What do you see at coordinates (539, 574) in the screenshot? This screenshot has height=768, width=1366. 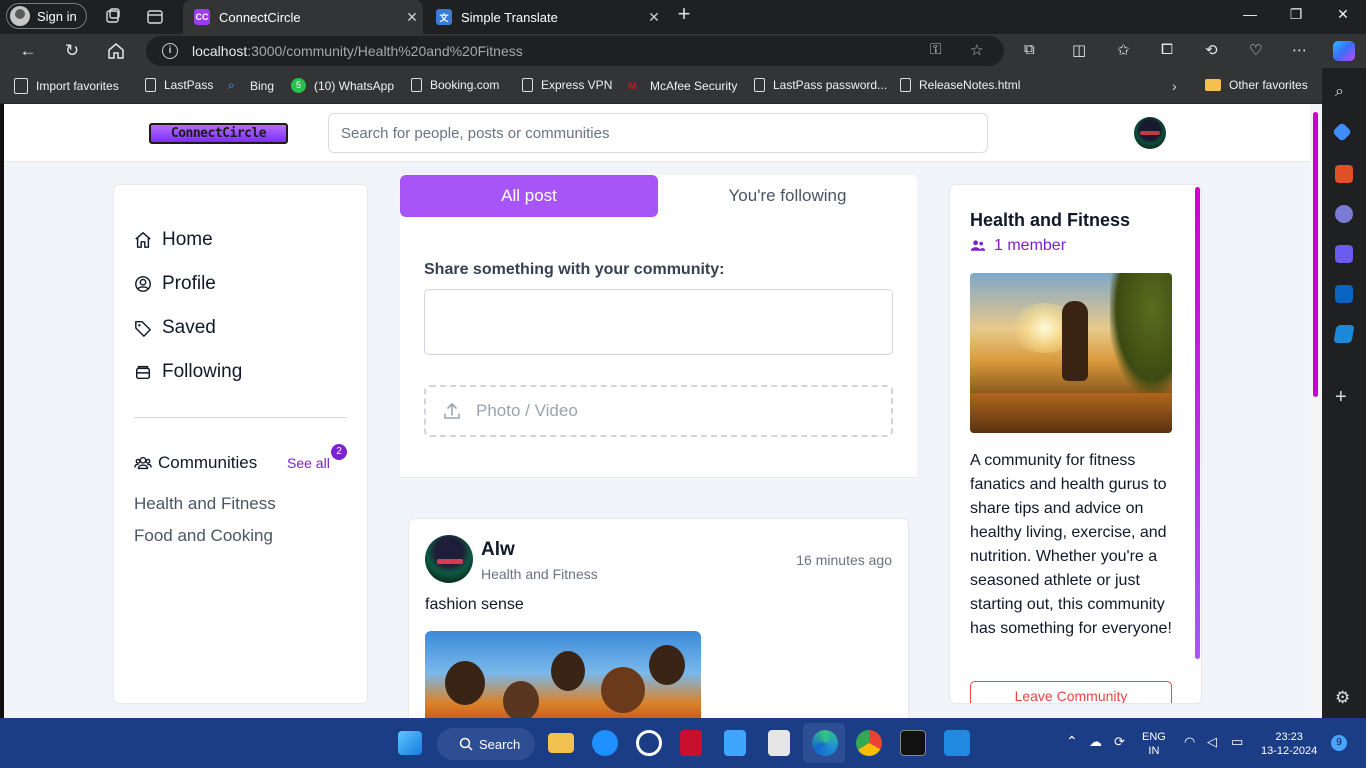 I see `post-community: Health and Fitness` at bounding box center [539, 574].